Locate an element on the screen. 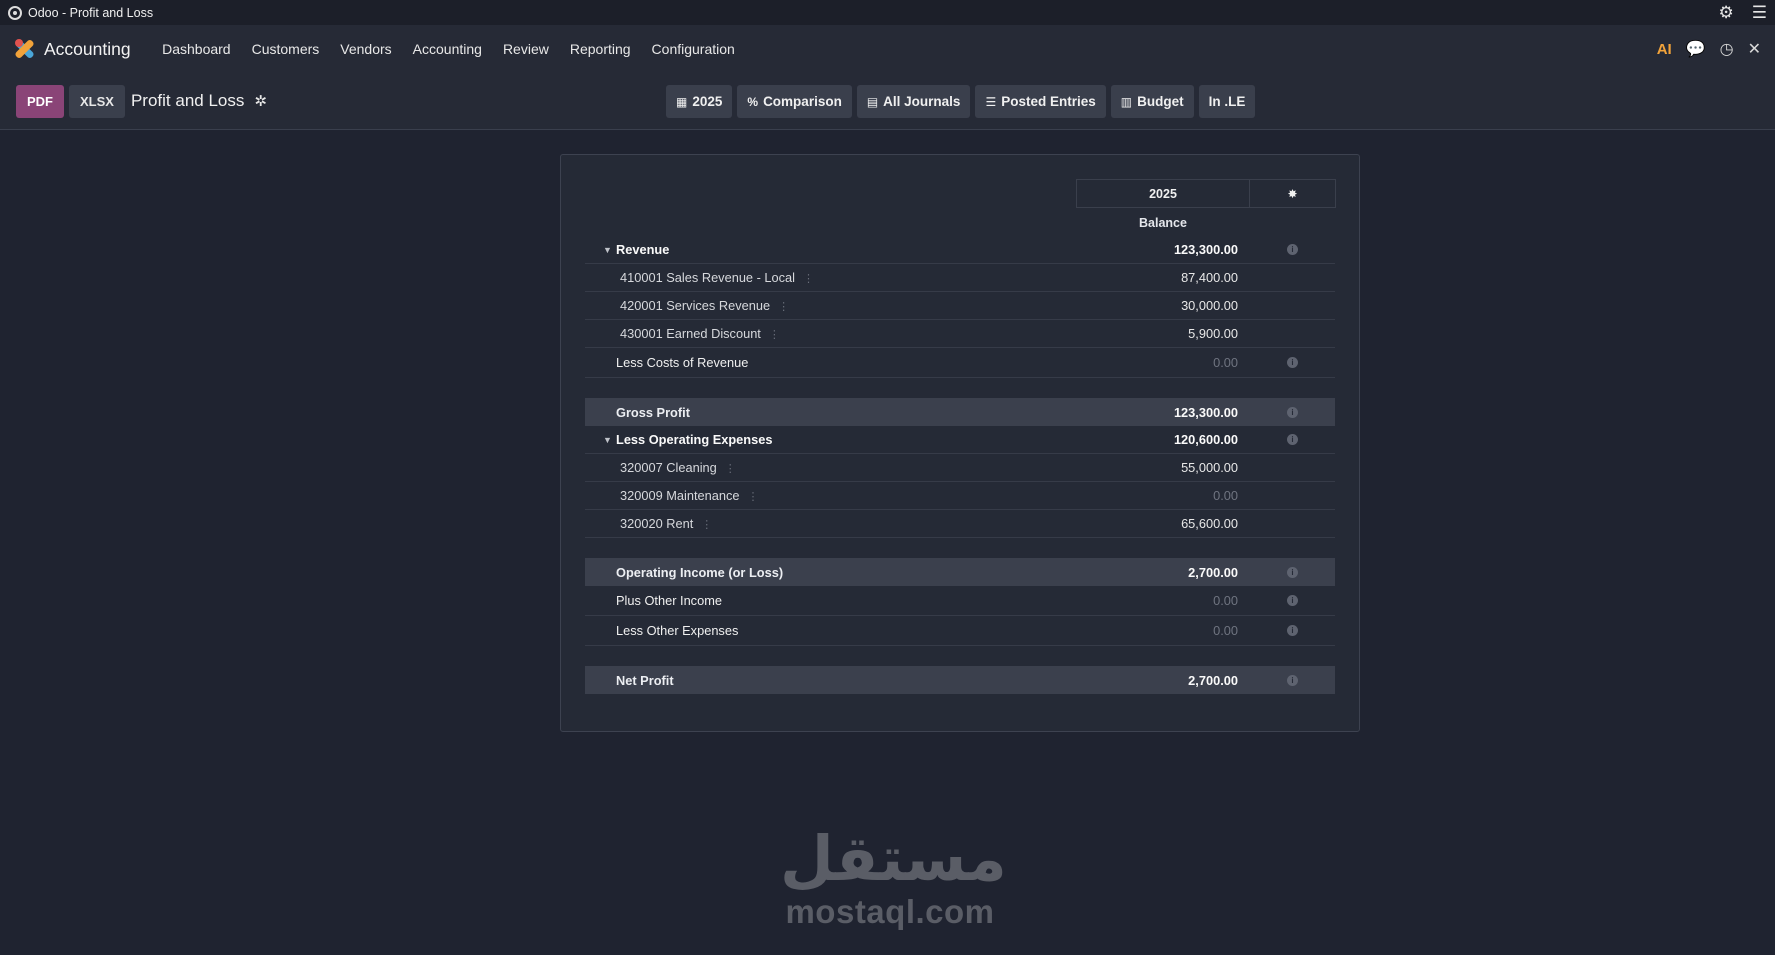  row-label: Net Profit is located at coordinates (645, 680).